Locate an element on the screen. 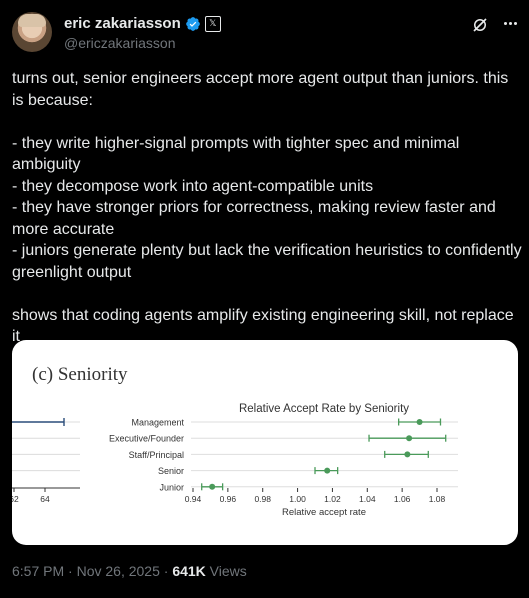 This screenshot has height=598, width=529. left-panel-tick-label: 64 is located at coordinates (45, 499).